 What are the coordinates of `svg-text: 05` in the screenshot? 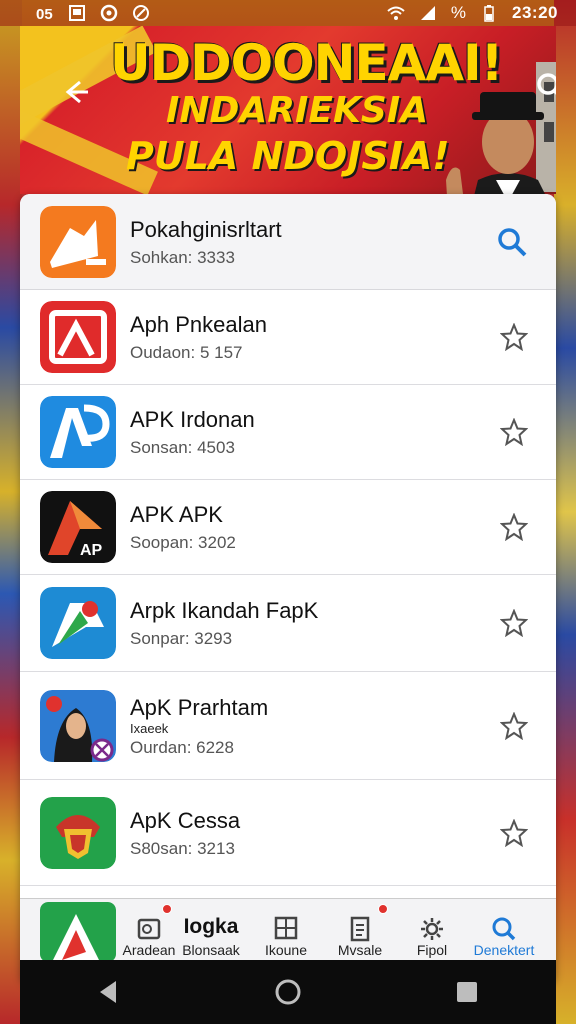 It's located at (44, 14).